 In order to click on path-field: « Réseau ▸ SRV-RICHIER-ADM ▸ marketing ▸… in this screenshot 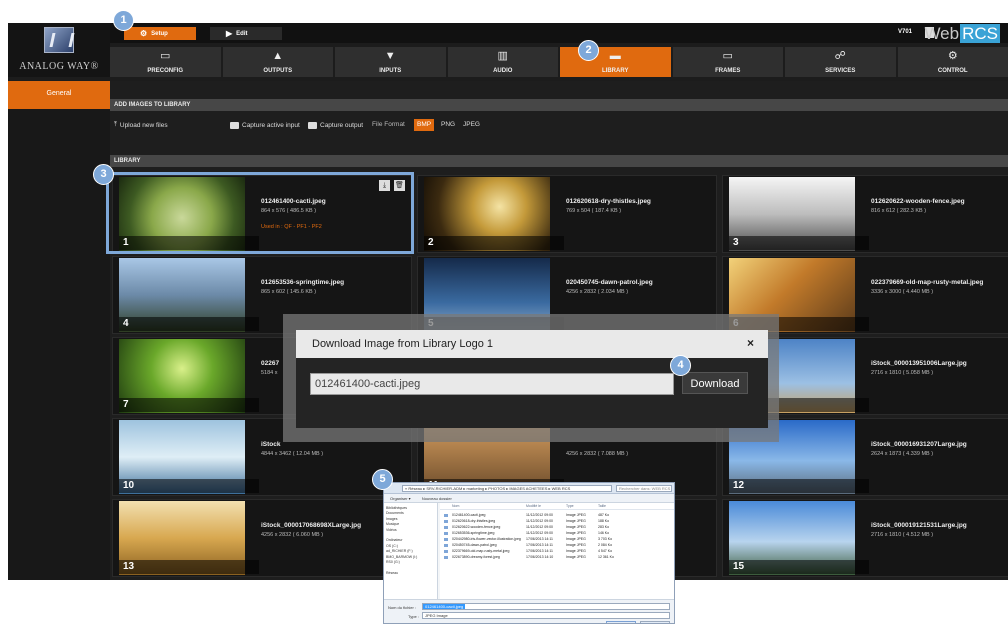, I will do `click(507, 488)`.